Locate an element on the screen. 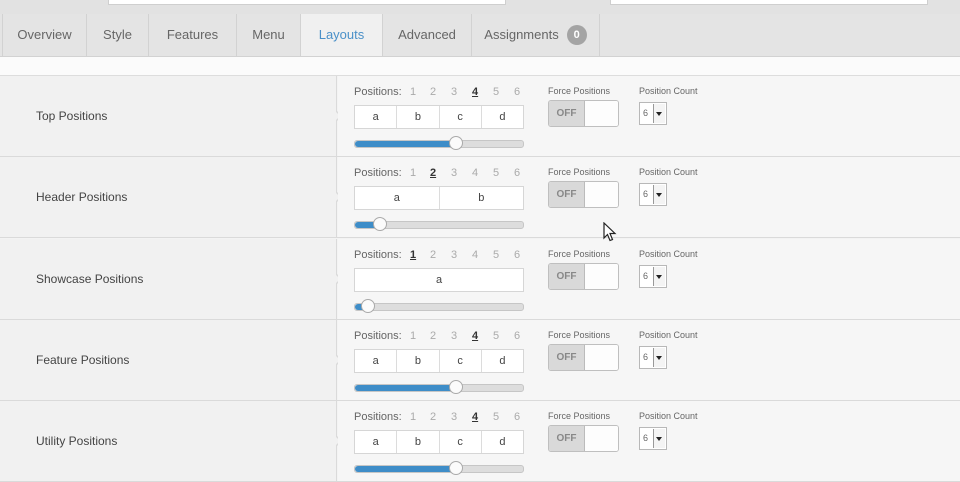 The height and width of the screenshot is (482, 960). tab-layouts: Layouts is located at coordinates (342, 35).